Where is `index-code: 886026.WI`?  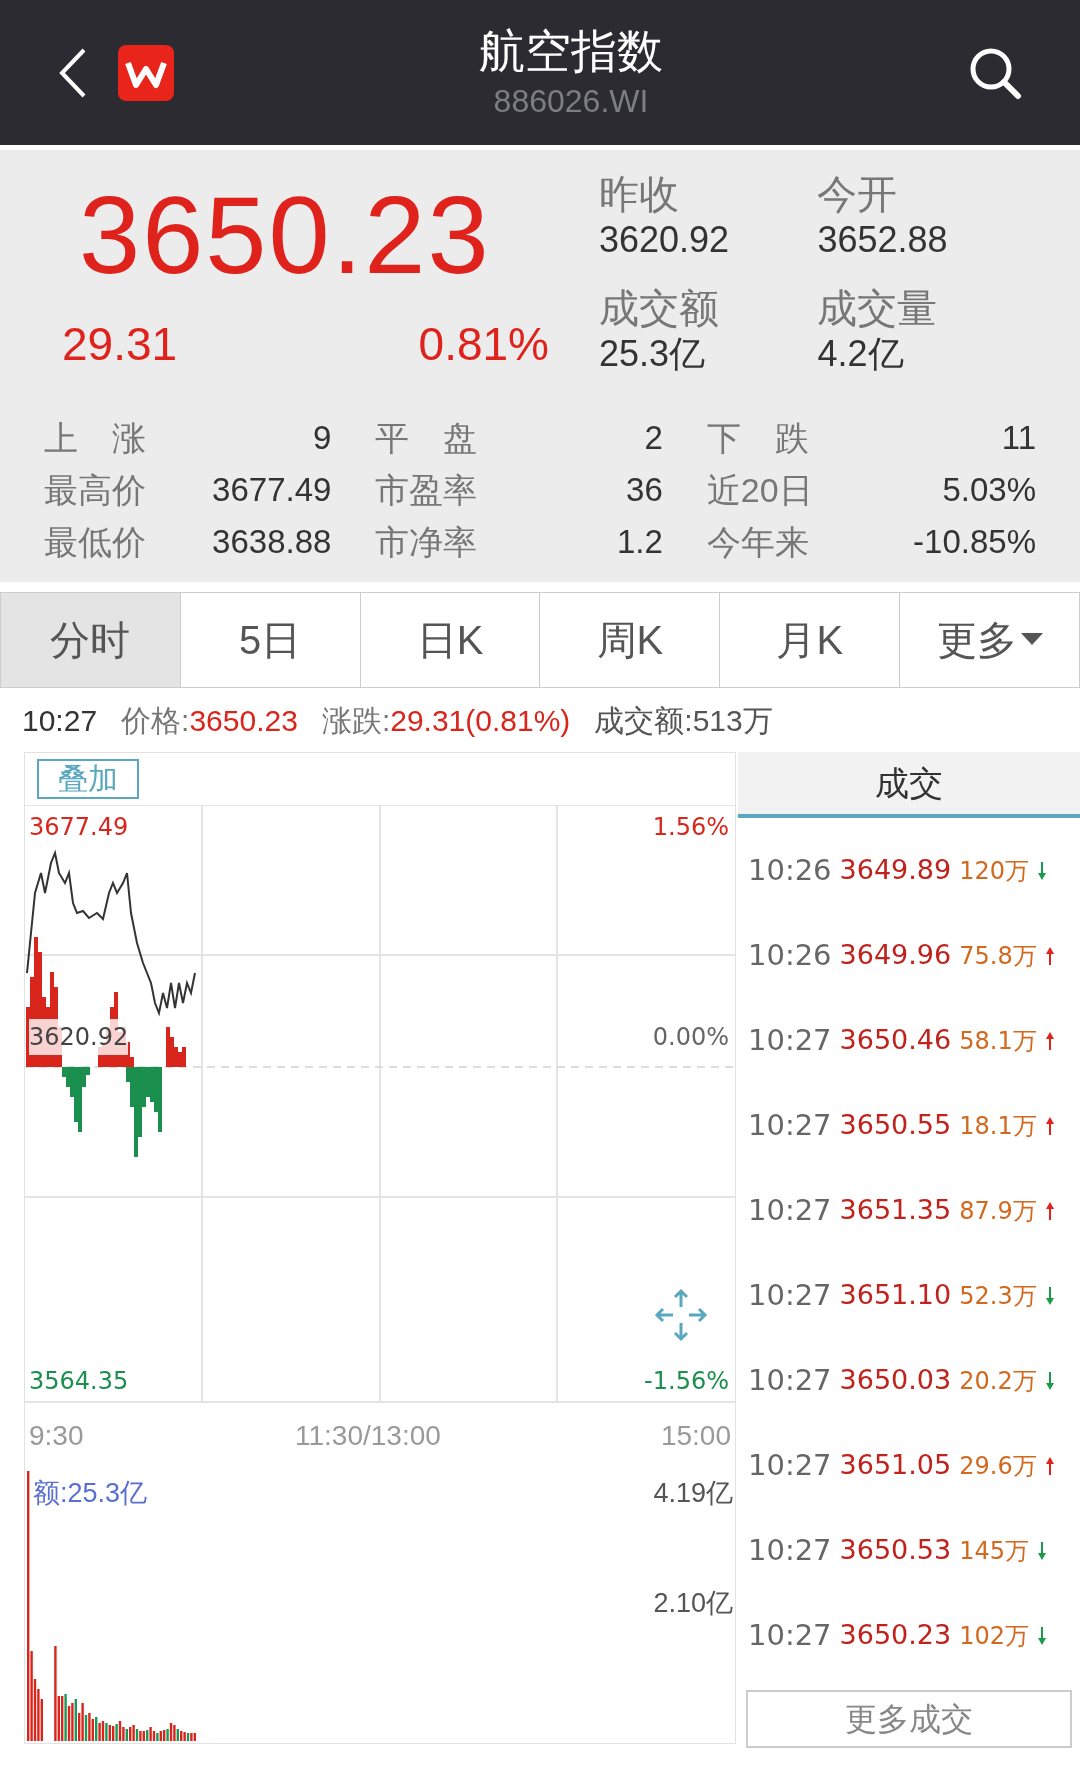 index-code: 886026.WI is located at coordinates (571, 101).